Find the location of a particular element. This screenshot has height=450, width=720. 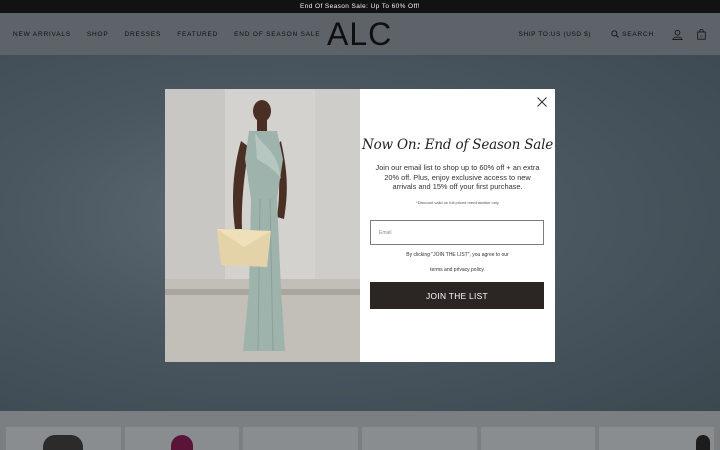

announcement-bar: End Of Season Sale: Up To 60% Off! is located at coordinates (360, 6).